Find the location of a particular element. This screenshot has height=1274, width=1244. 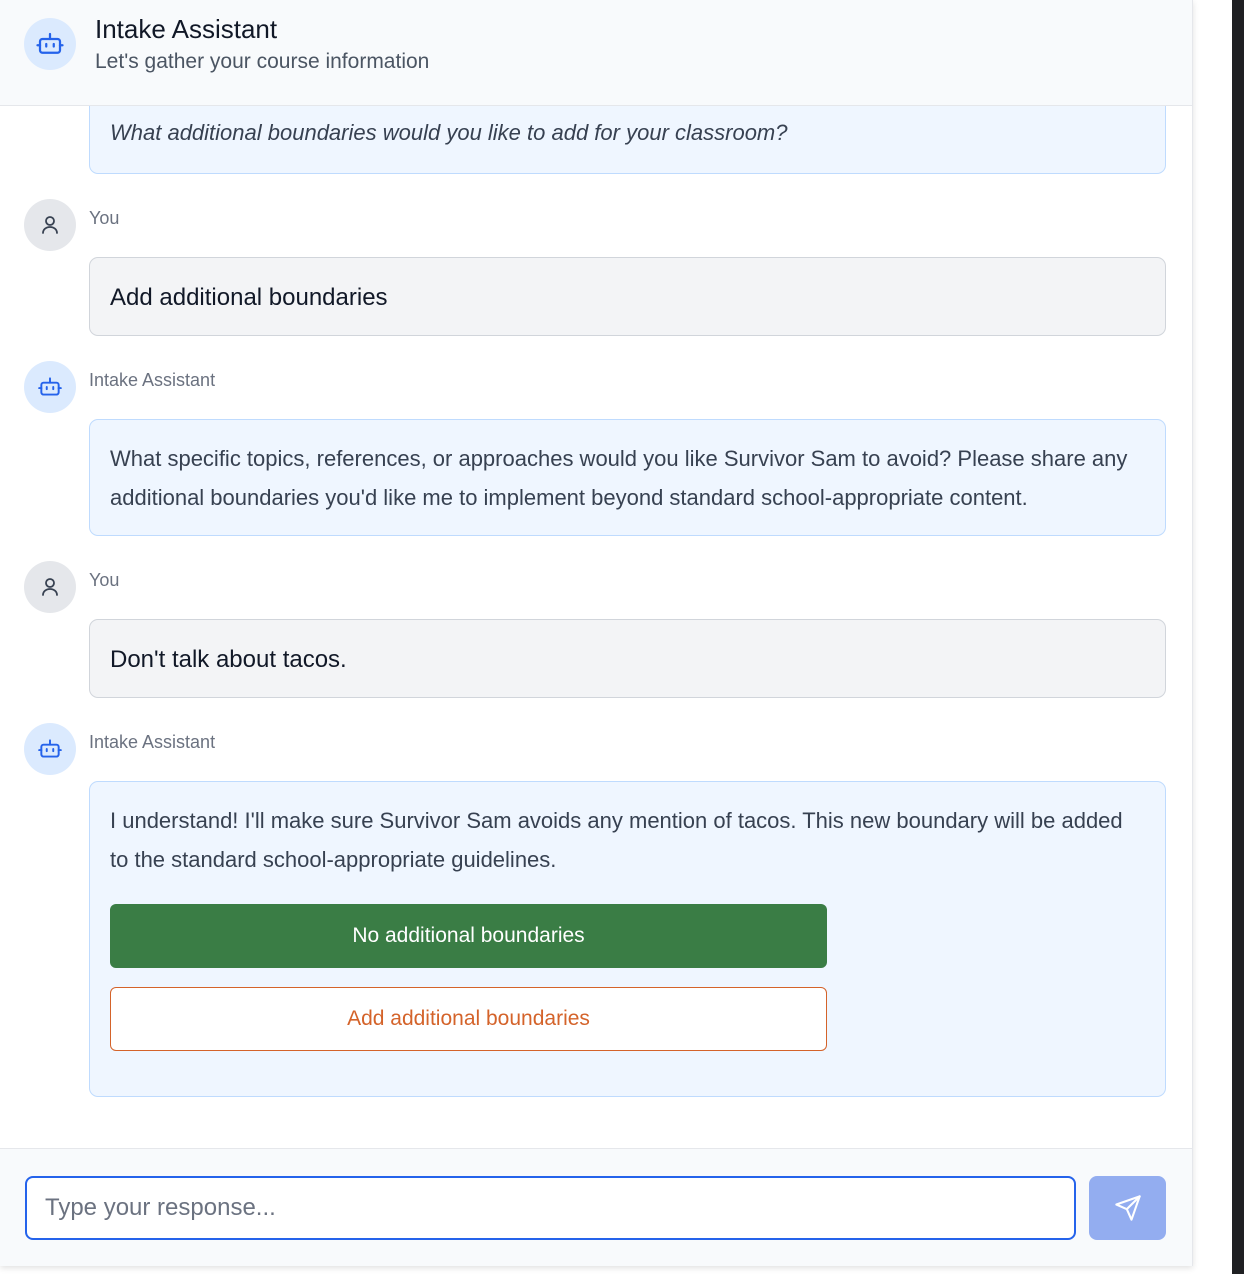

message-text: Don't talk about tacos. is located at coordinates (228, 659).